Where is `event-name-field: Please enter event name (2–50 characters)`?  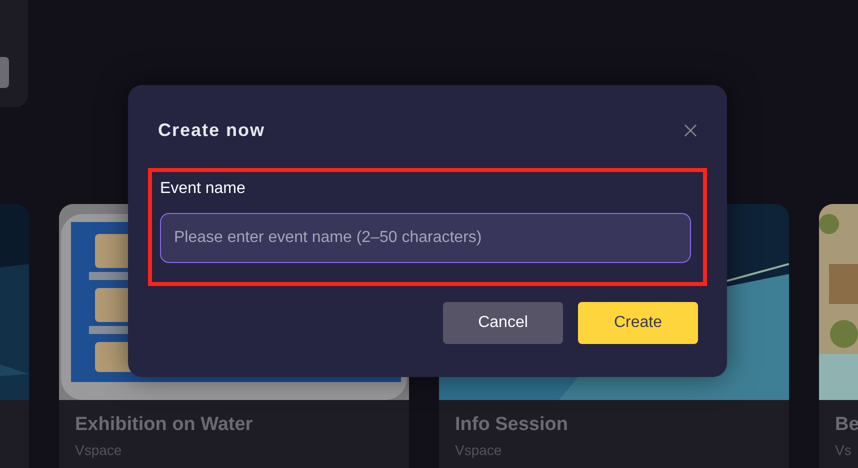 event-name-field: Please enter event name (2–50 characters) is located at coordinates (425, 238).